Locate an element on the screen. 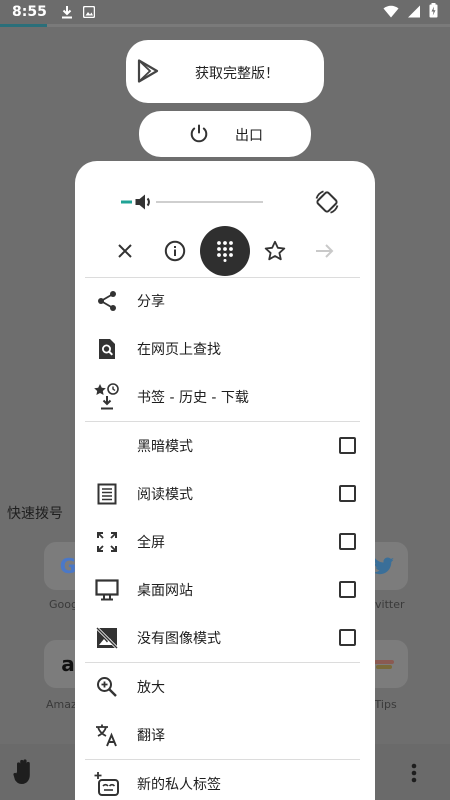 The height and width of the screenshot is (800, 450). no-image-mode-checkbox is located at coordinates (347, 637).